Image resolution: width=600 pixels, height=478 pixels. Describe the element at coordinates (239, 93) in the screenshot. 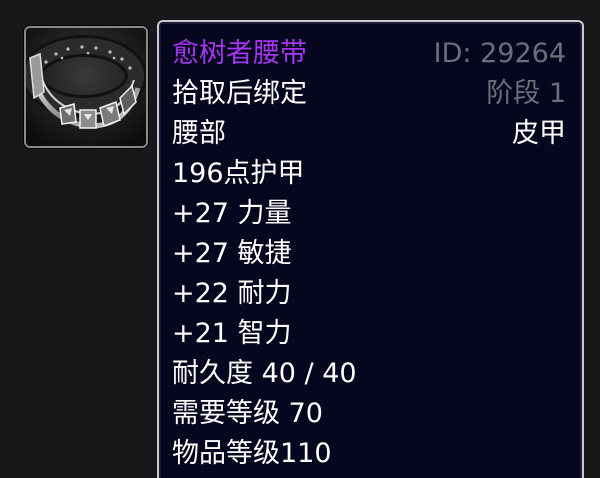

I see `binding-text: 拾取后绑定` at that location.